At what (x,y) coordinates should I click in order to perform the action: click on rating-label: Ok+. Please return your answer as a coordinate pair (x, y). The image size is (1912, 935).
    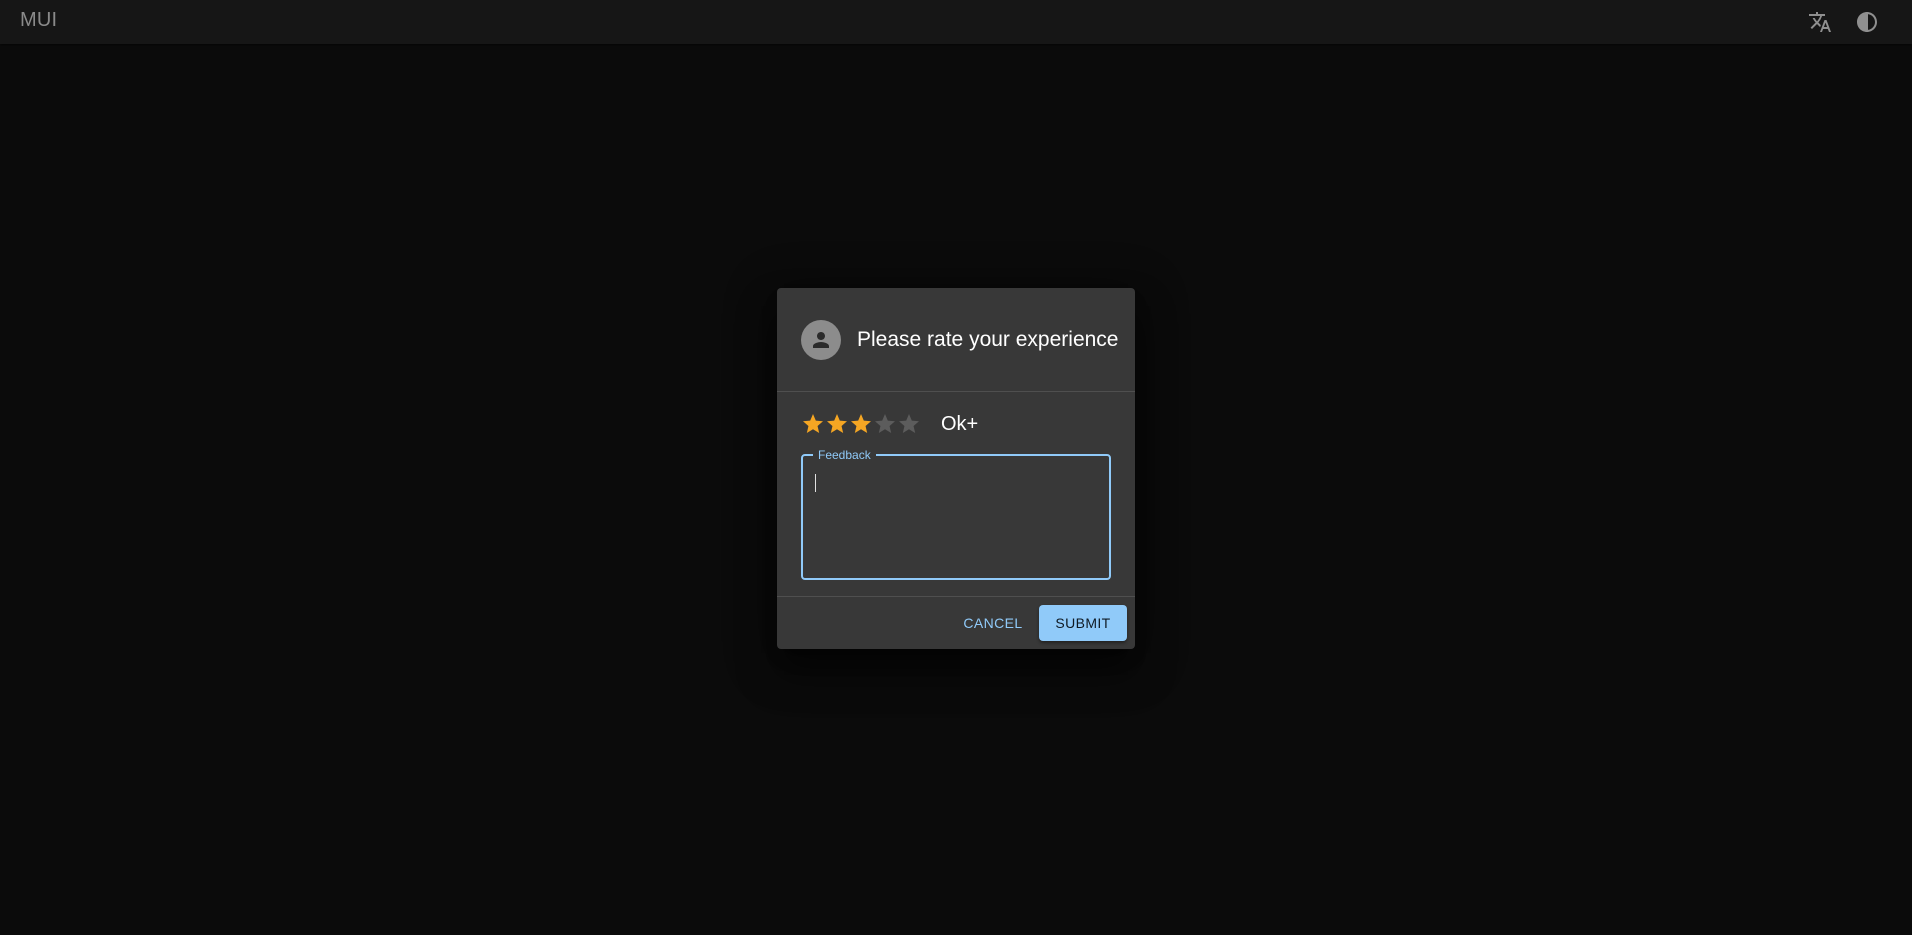
    Looking at the image, I should click on (960, 423).